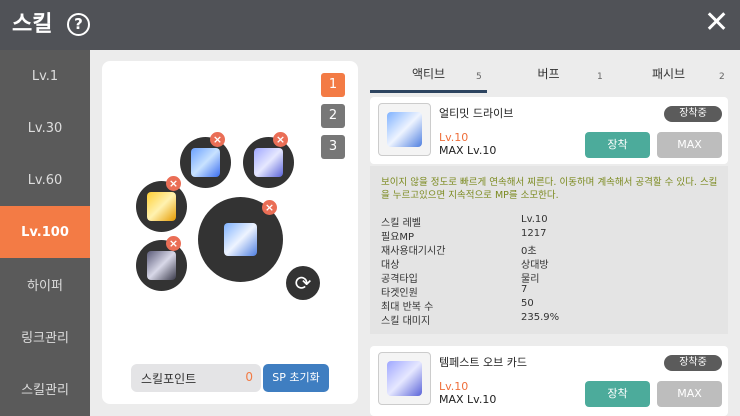  What do you see at coordinates (457, 305) in the screenshot?
I see `stat-row: 최대 반복 수 50` at bounding box center [457, 305].